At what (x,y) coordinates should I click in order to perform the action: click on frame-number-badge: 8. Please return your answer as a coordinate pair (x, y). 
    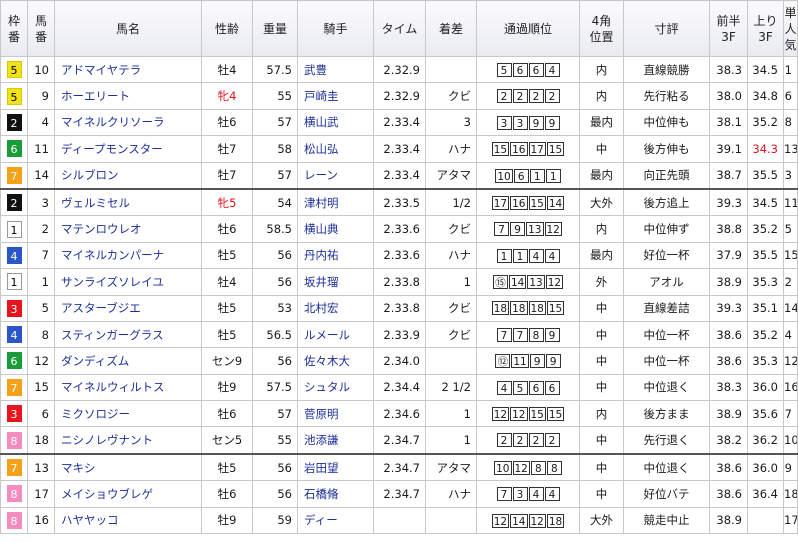
    Looking at the image, I should click on (14, 520).